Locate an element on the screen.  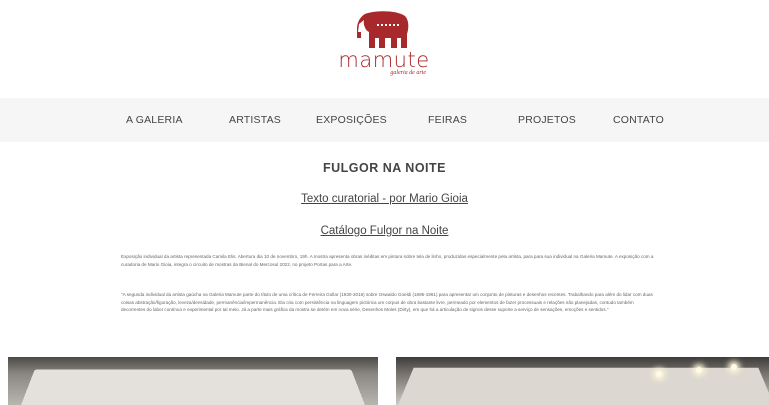
curatorial-text-link: Texto curatorial - por Mario Gioia is located at coordinates (384, 199).